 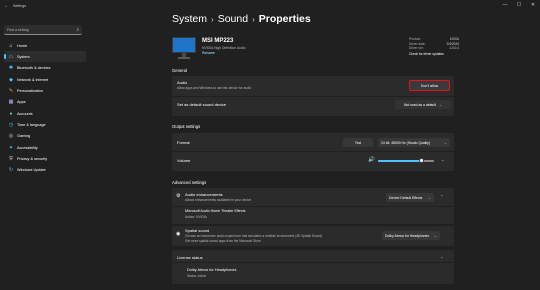 What do you see at coordinates (30, 90) in the screenshot?
I see `sidebar-item-label: Personalization` at bounding box center [30, 90].